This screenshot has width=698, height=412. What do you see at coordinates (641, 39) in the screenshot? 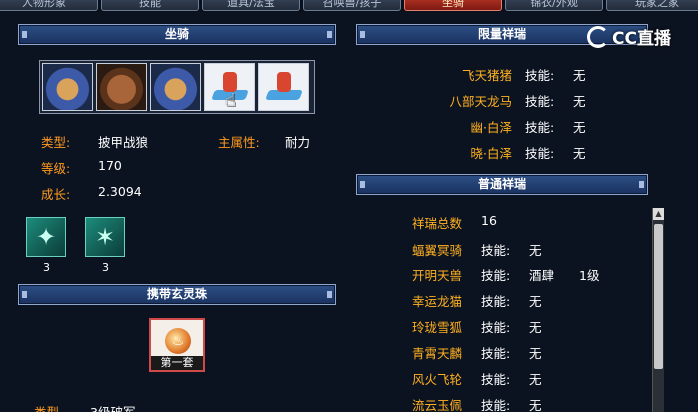
I see `watermark-text: CC直播` at bounding box center [641, 39].